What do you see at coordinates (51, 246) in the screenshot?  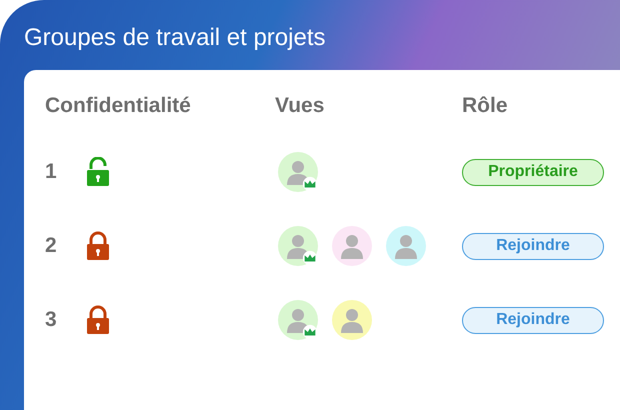 I see `row-number: 2` at bounding box center [51, 246].